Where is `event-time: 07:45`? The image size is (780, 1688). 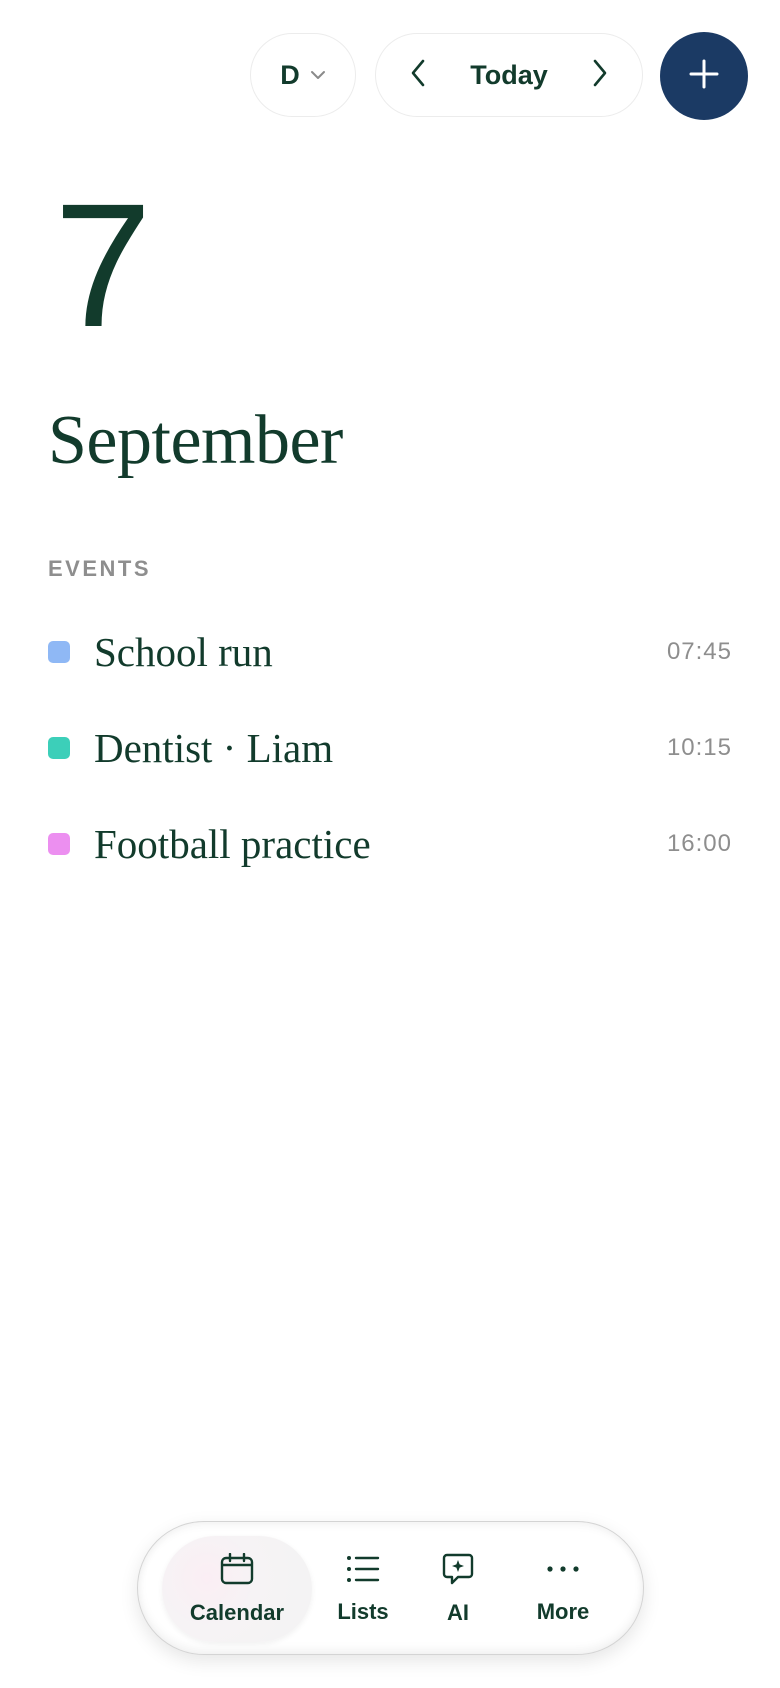
event-time: 07:45 is located at coordinates (699, 651).